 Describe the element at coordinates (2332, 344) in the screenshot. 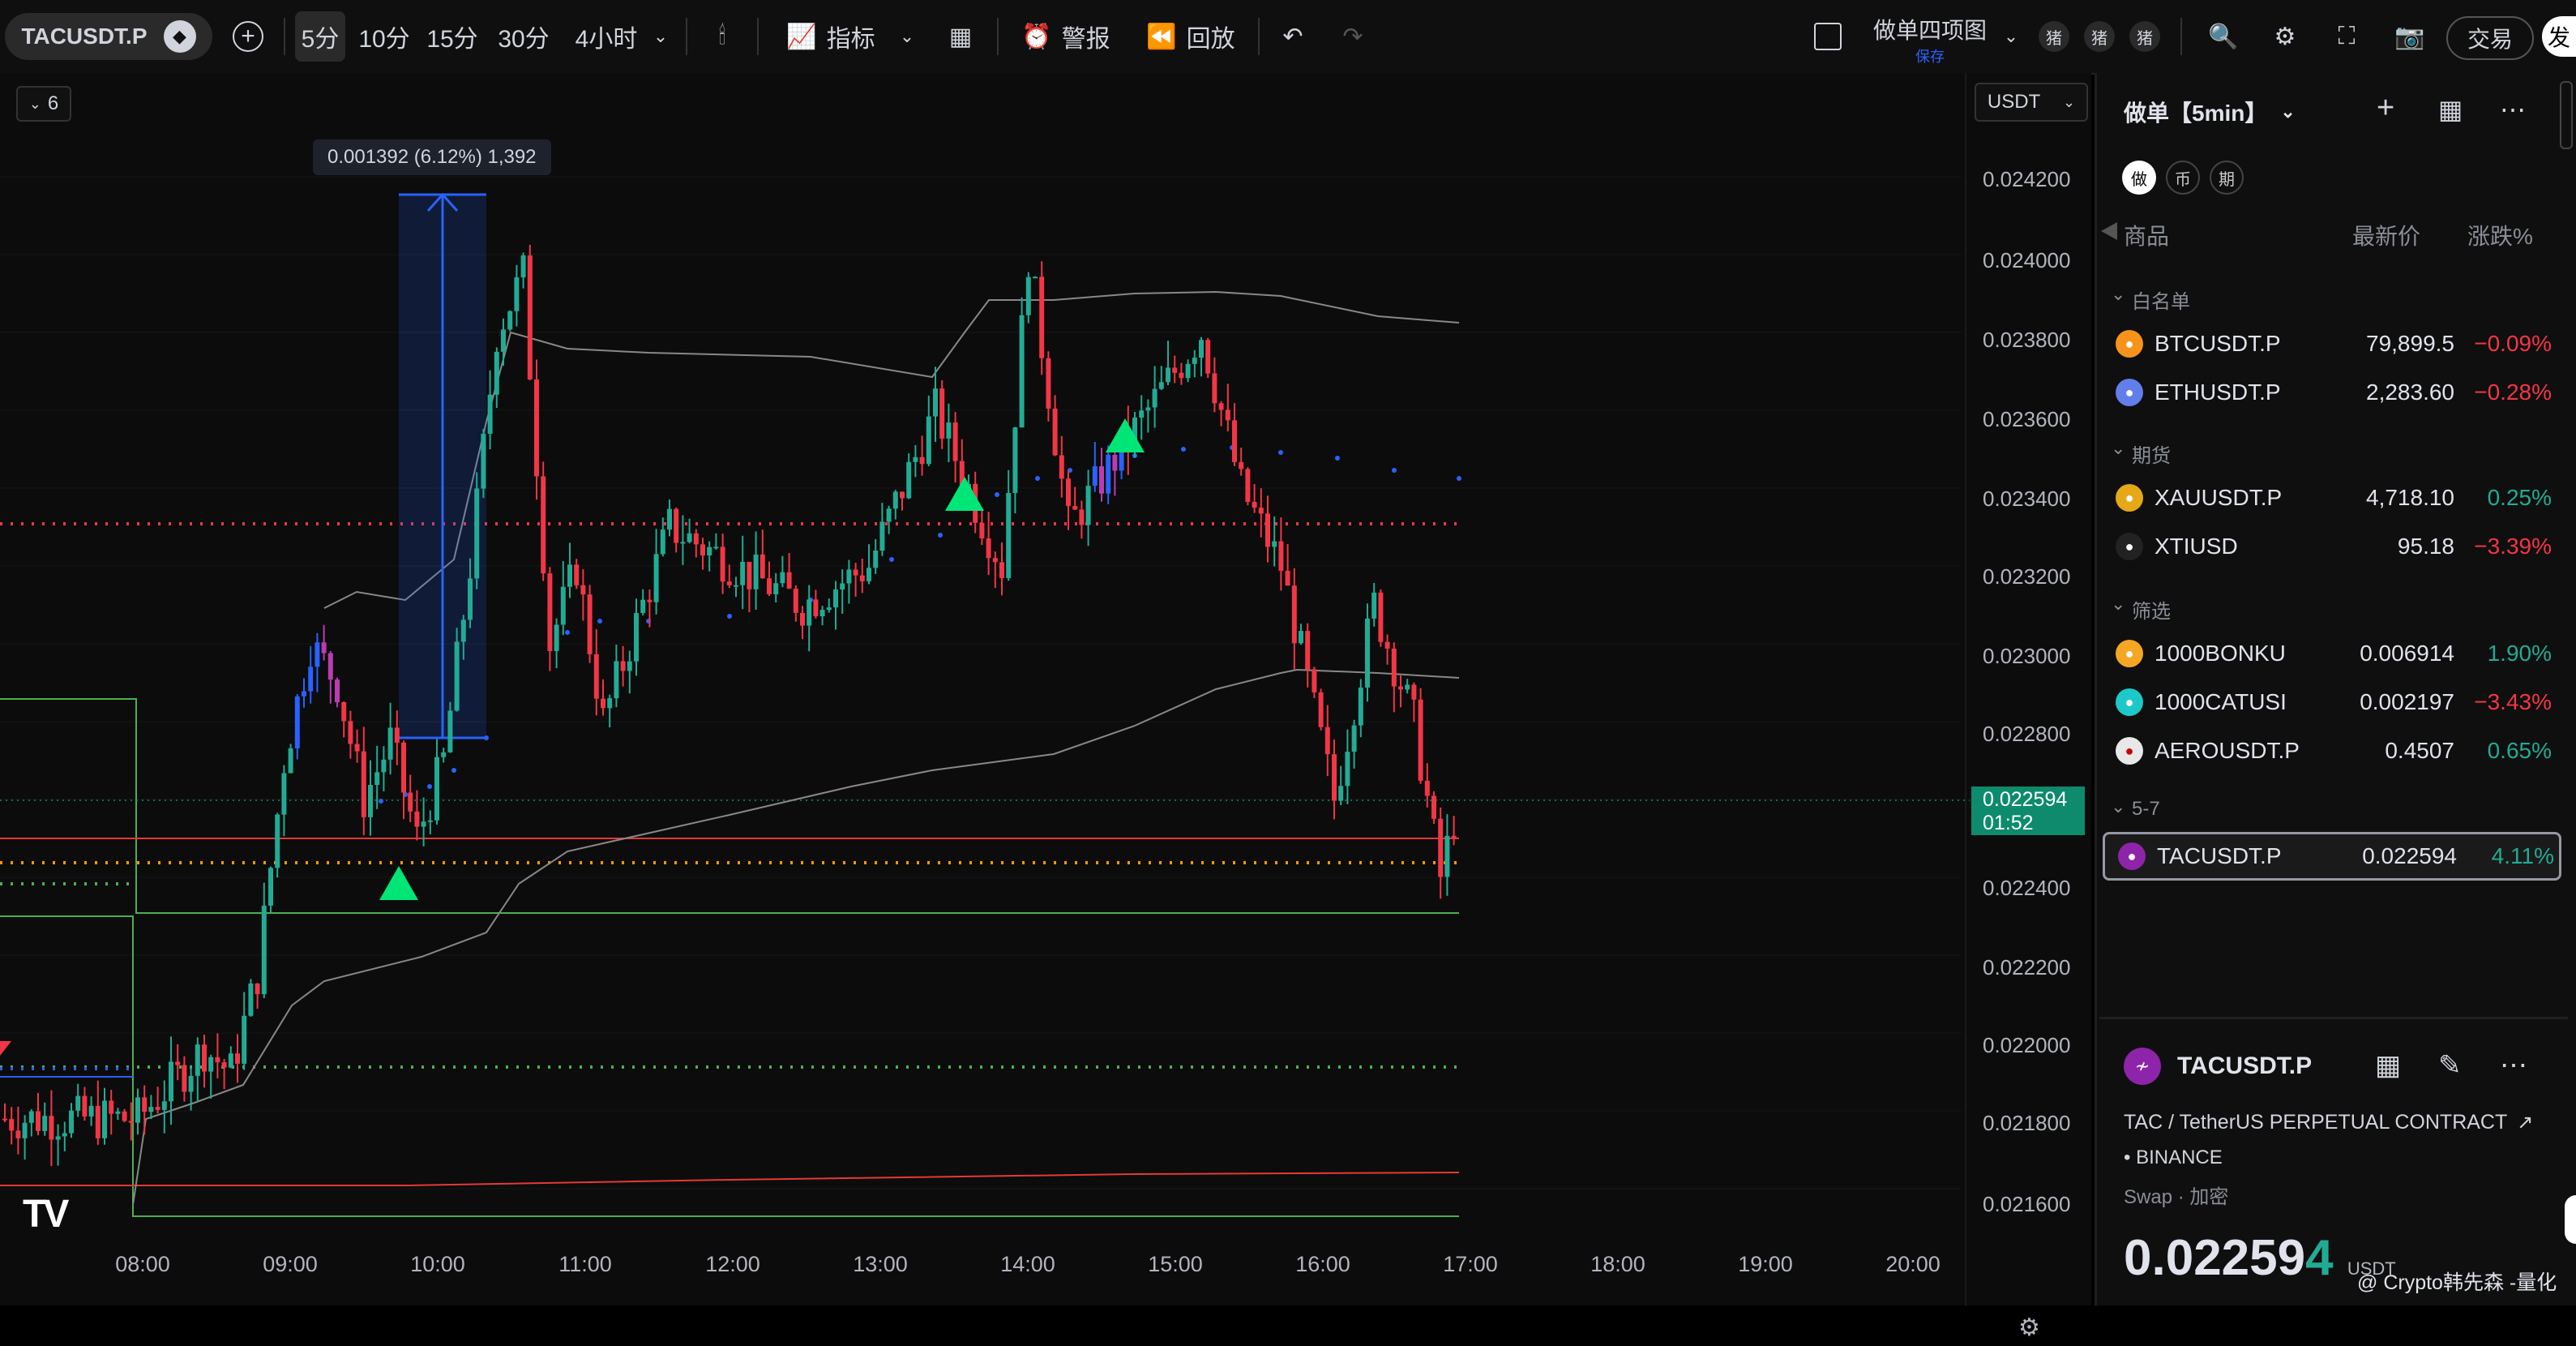

I see `watchlist-row: ● BTCUSDT.P 79,899.5 −0.09%` at that location.